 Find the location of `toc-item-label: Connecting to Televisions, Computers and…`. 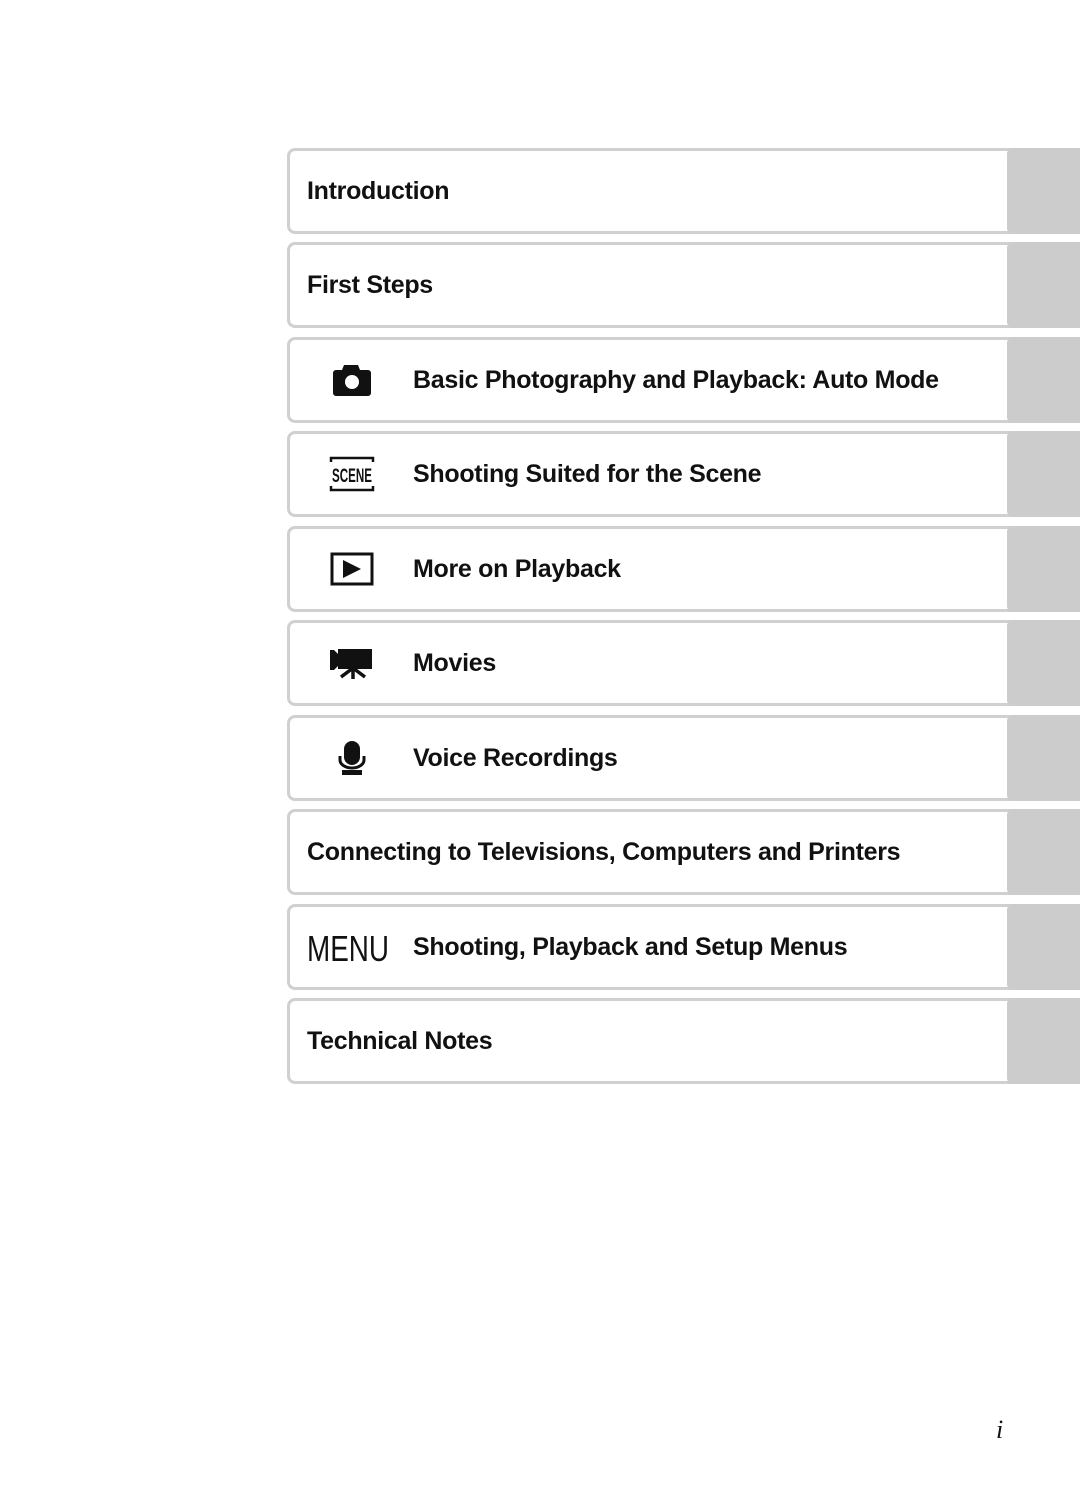

toc-item-label: Connecting to Televisions, Computers and… is located at coordinates (604, 852).